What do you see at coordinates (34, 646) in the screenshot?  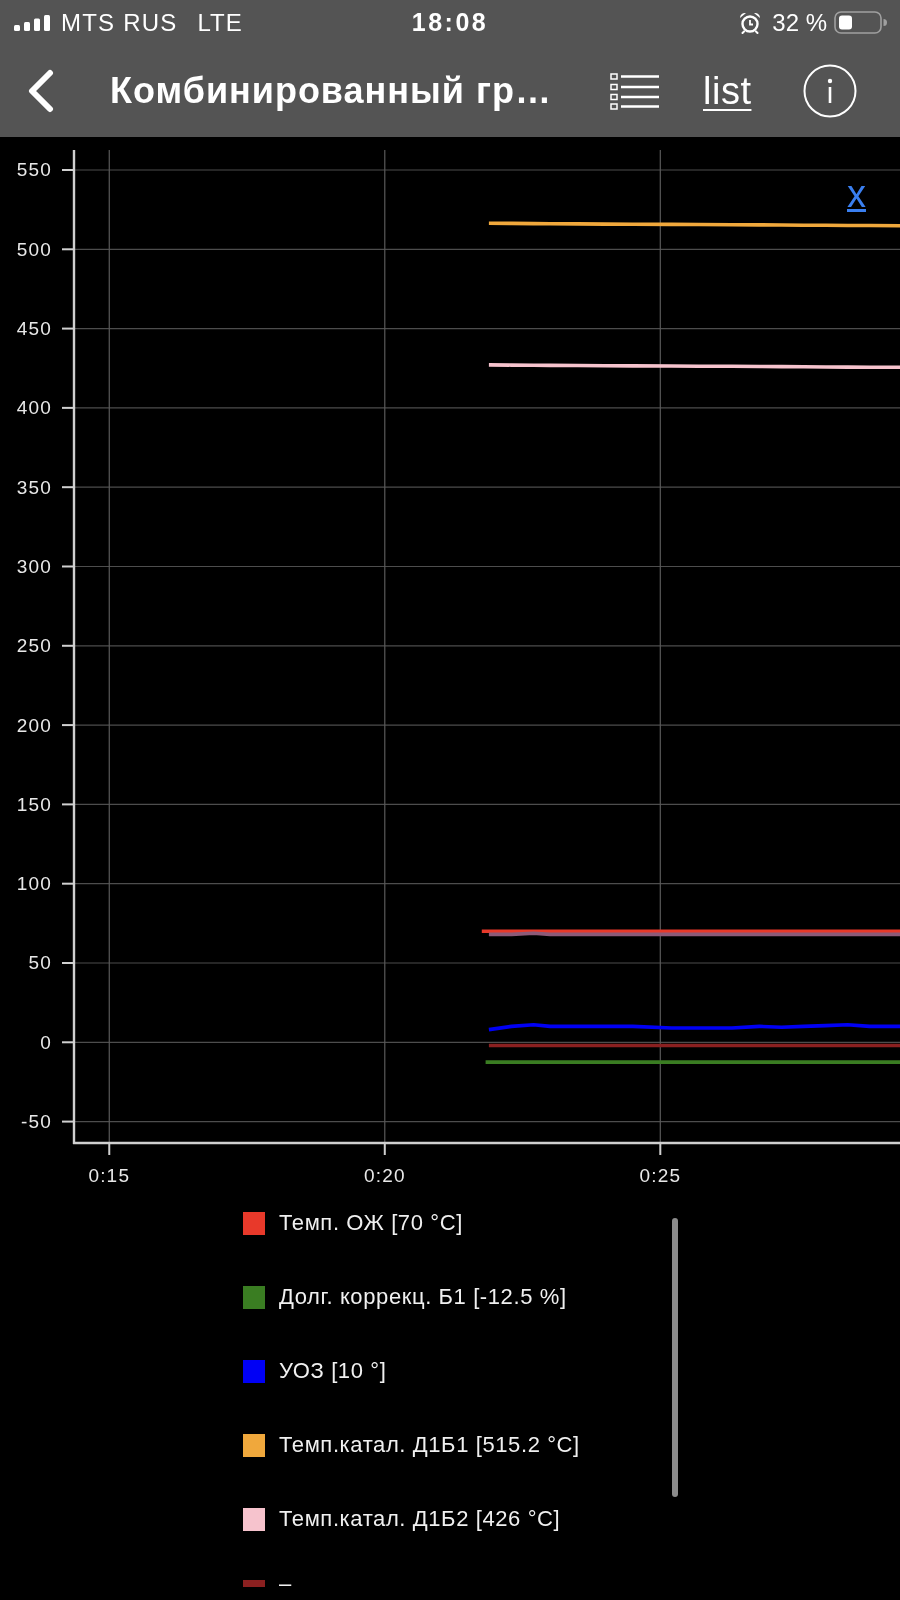 I see `y-tick-label: 250` at bounding box center [34, 646].